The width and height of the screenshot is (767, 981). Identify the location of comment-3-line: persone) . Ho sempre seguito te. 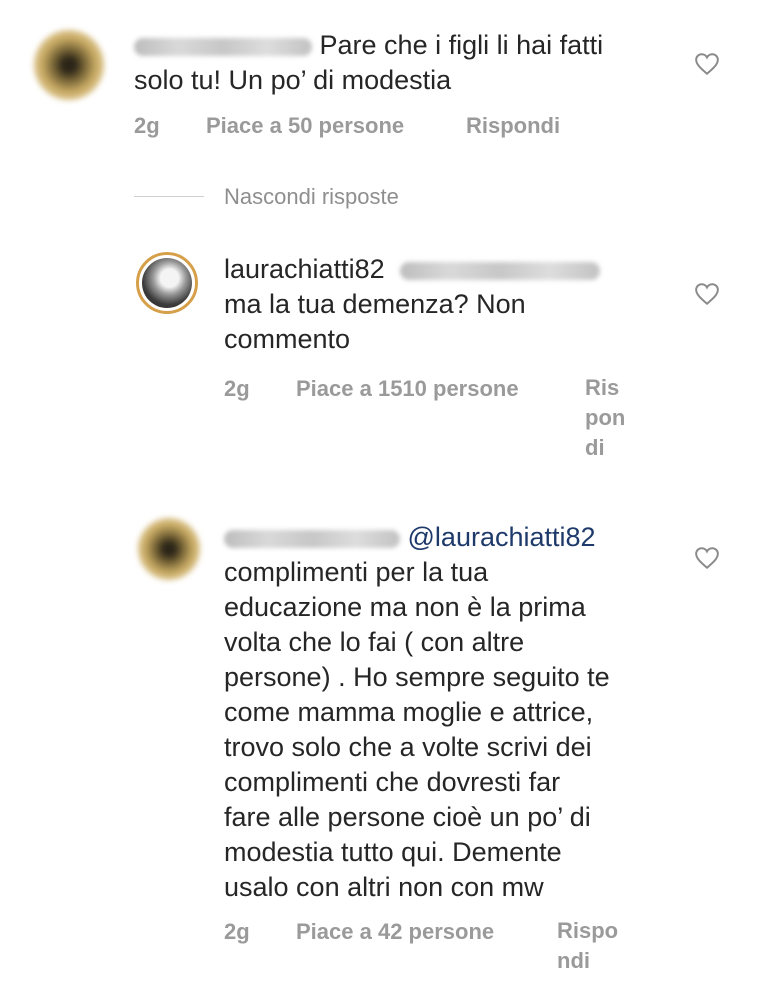
(417, 677).